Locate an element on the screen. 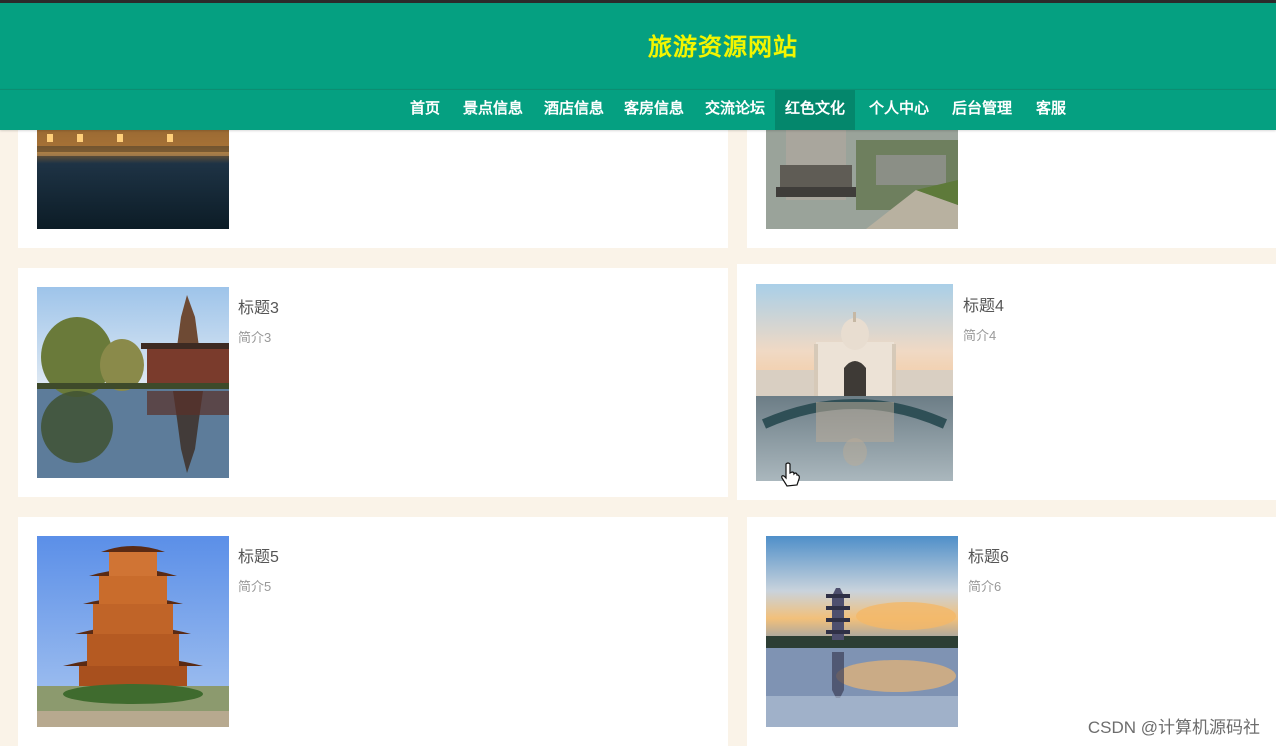 This screenshot has width=1276, height=746. card-title: 标题6 is located at coordinates (988, 555).